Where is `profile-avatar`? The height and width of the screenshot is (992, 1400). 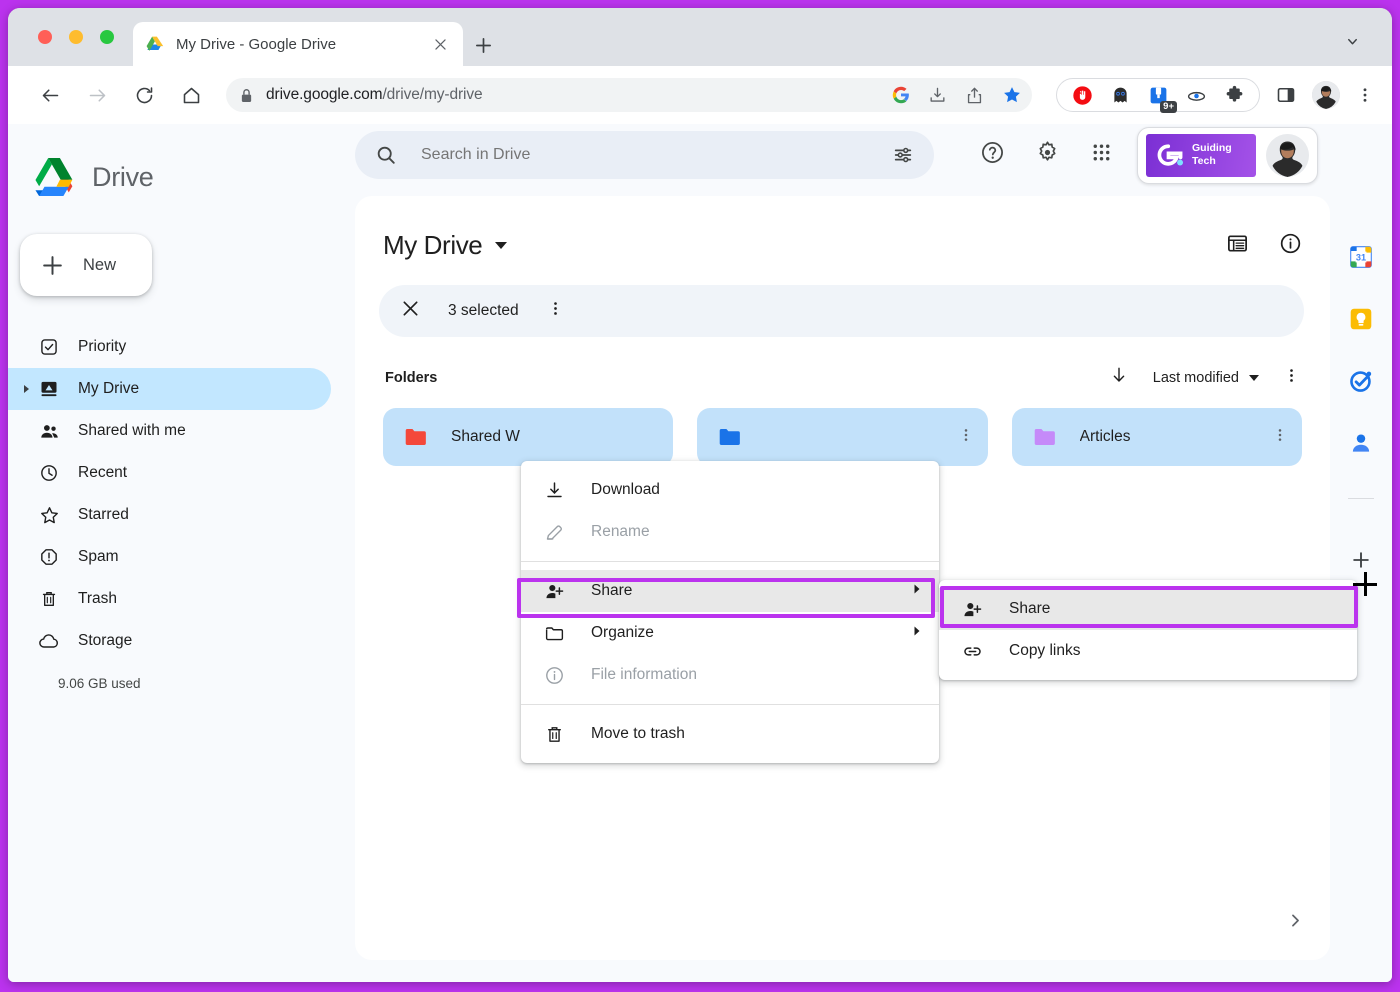 profile-avatar is located at coordinates (1326, 95).